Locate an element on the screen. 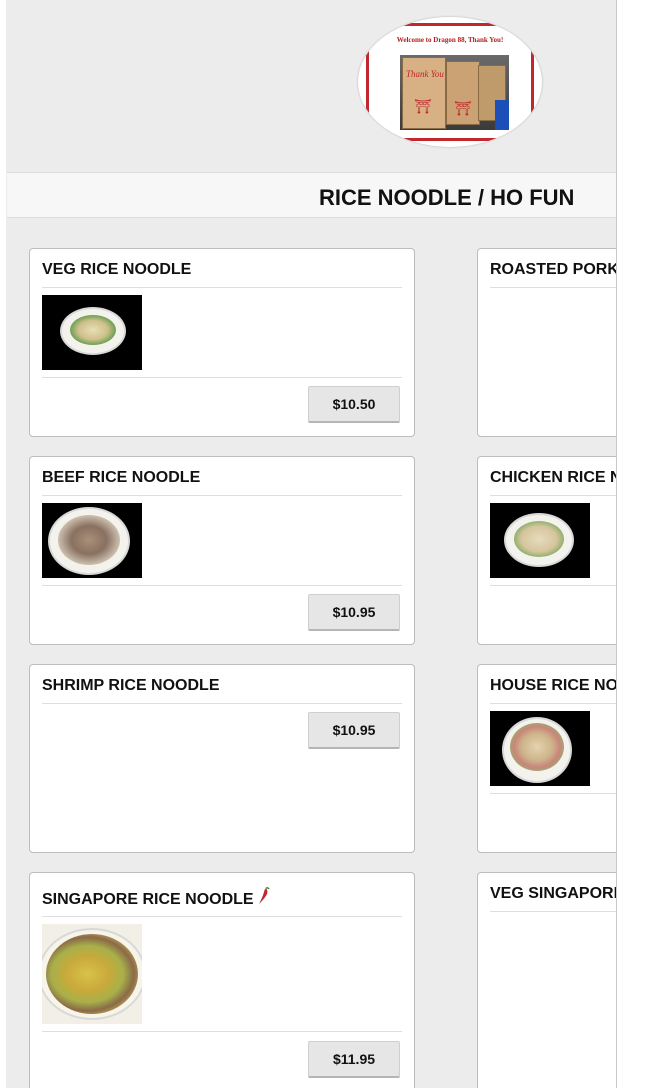 The height and width of the screenshot is (1088, 650). menu-item-name: ROASTED PORK RICE NOODLE is located at coordinates (553, 269).